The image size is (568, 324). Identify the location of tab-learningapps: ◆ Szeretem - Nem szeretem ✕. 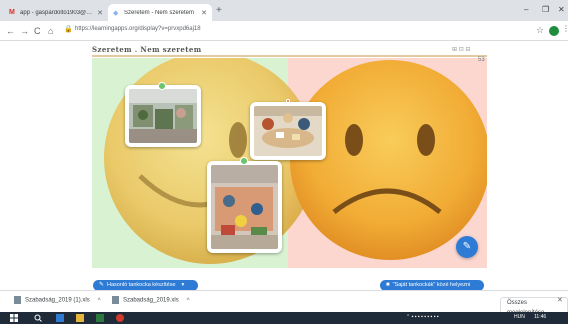
(160, 12).